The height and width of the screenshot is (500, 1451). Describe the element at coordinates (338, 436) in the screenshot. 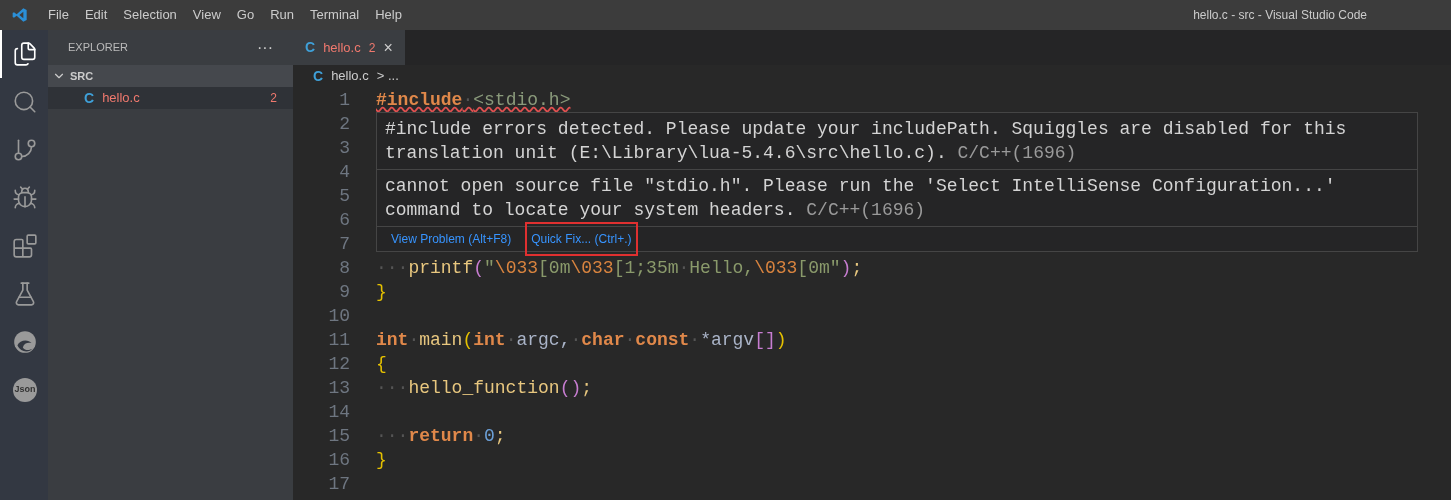

I see `line-number: 15` at that location.